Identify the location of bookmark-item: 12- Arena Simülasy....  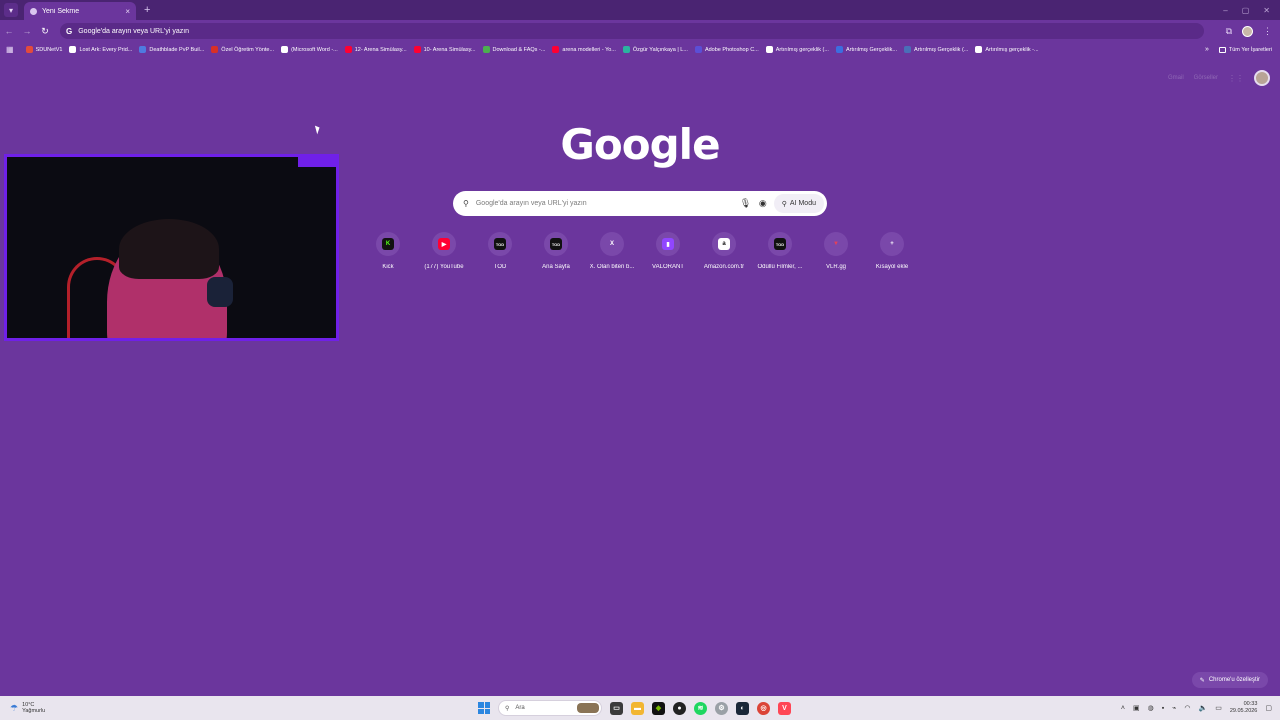
(375, 49).